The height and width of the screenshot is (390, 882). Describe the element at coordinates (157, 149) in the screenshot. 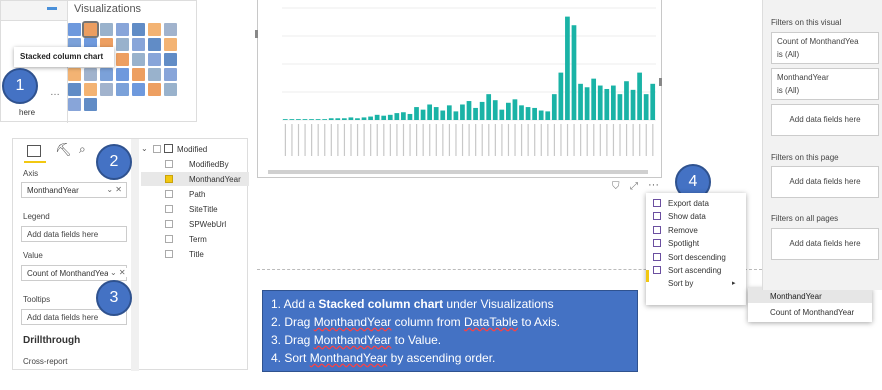

I see `table-checkbox` at that location.